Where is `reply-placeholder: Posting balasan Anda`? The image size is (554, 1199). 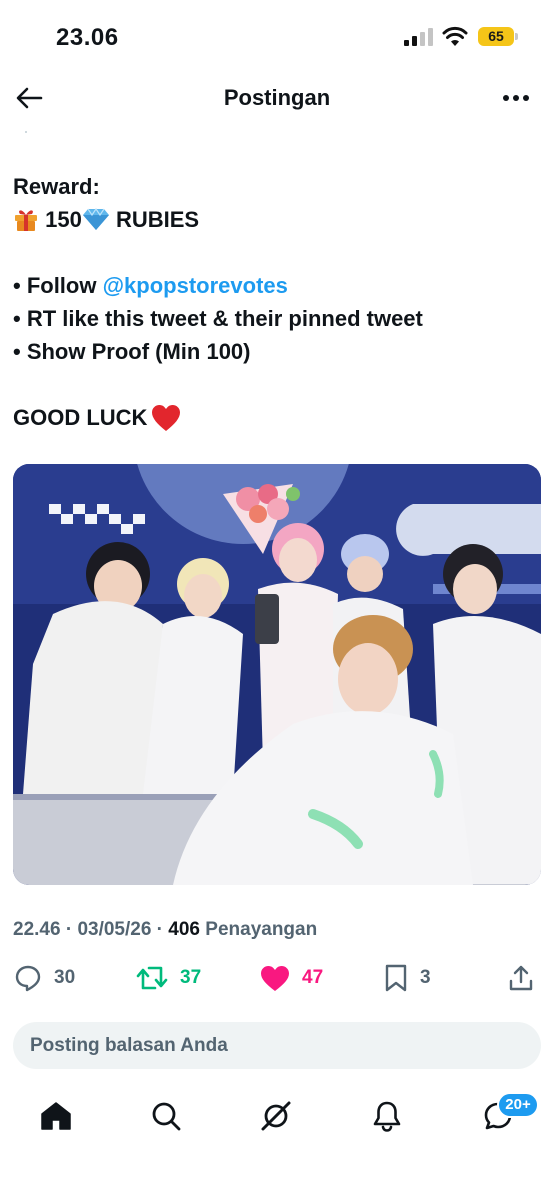
reply-placeholder: Posting balasan Anda is located at coordinates (129, 1045).